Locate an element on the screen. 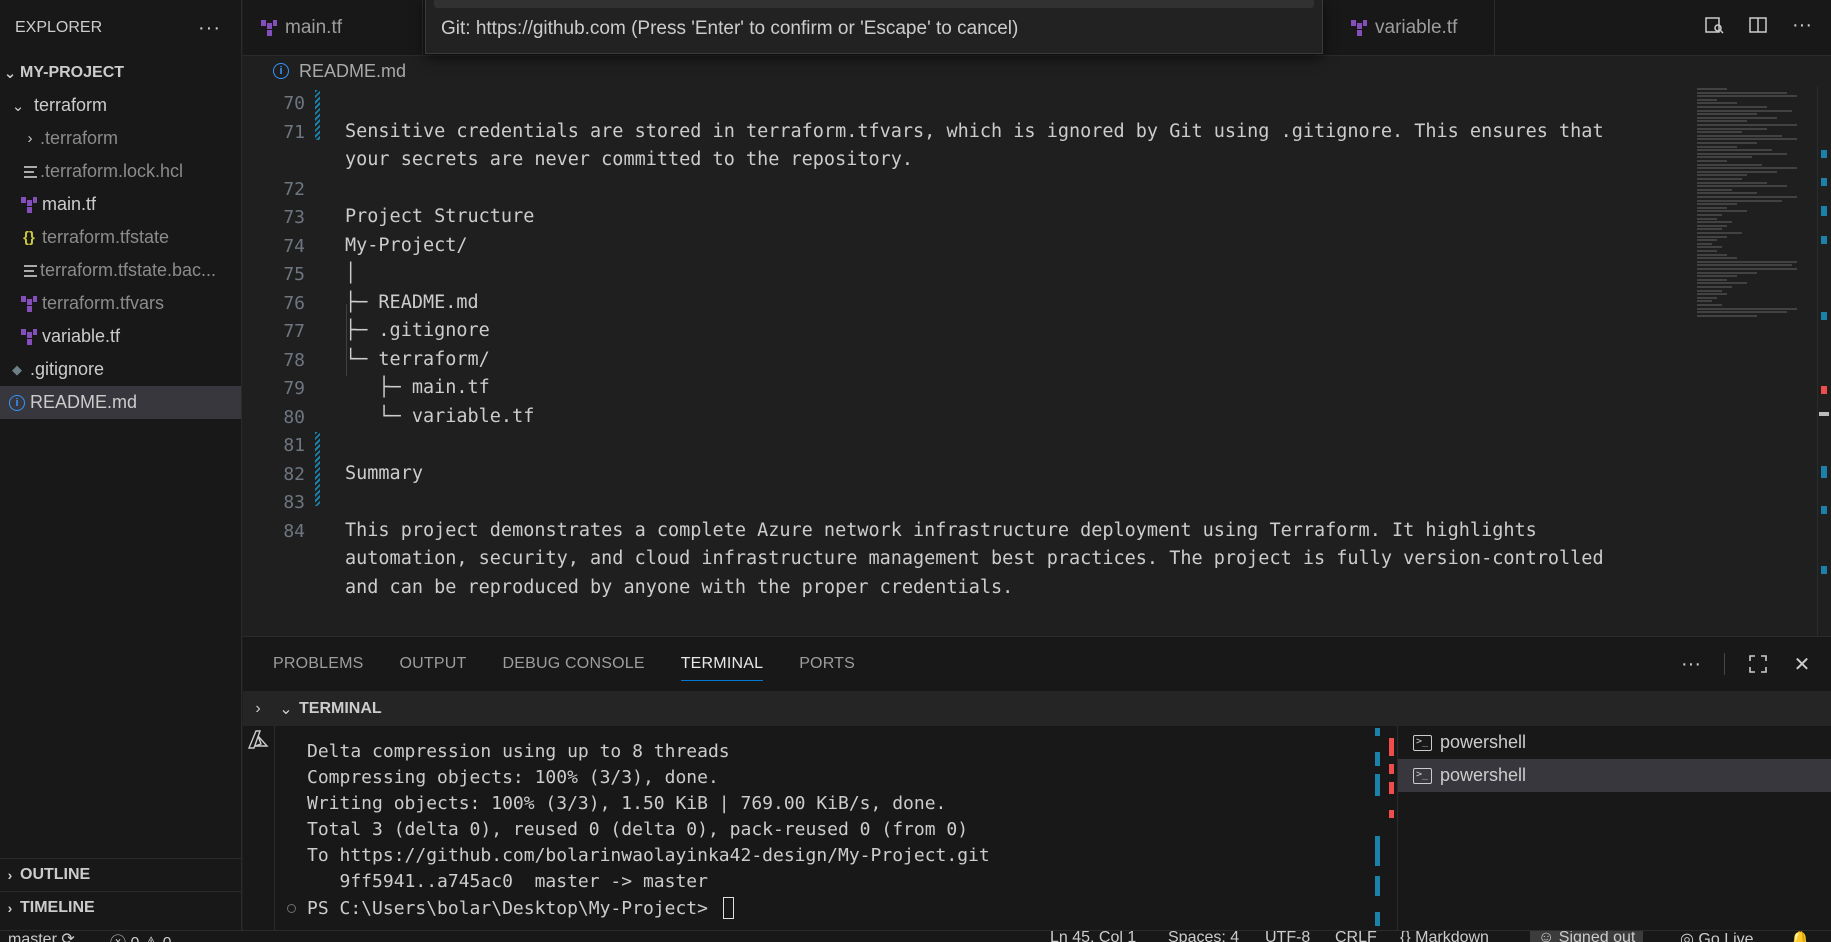 The image size is (1831, 942). language-mode: {} Markdown is located at coordinates (1444, 936).